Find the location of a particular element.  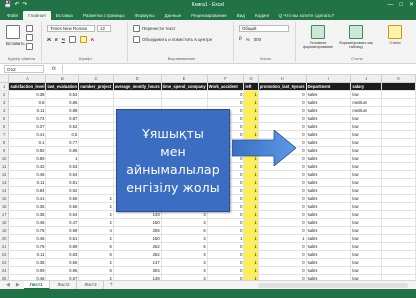

fx-icon: fx is located at coordinates (54, 69).